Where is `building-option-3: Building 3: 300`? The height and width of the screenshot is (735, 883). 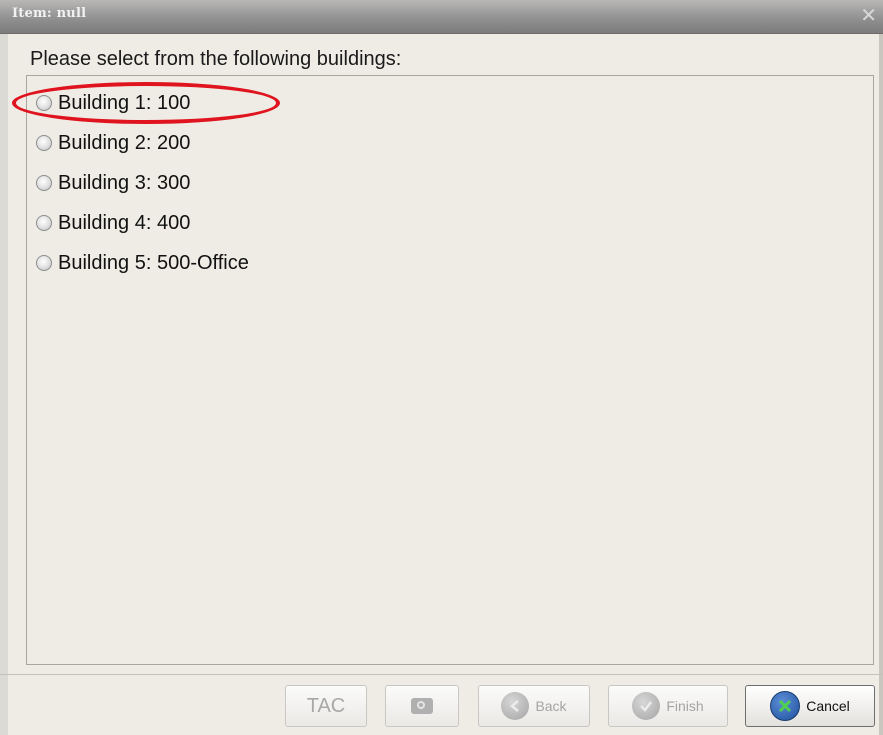 building-option-3: Building 3: 300 is located at coordinates (113, 183).